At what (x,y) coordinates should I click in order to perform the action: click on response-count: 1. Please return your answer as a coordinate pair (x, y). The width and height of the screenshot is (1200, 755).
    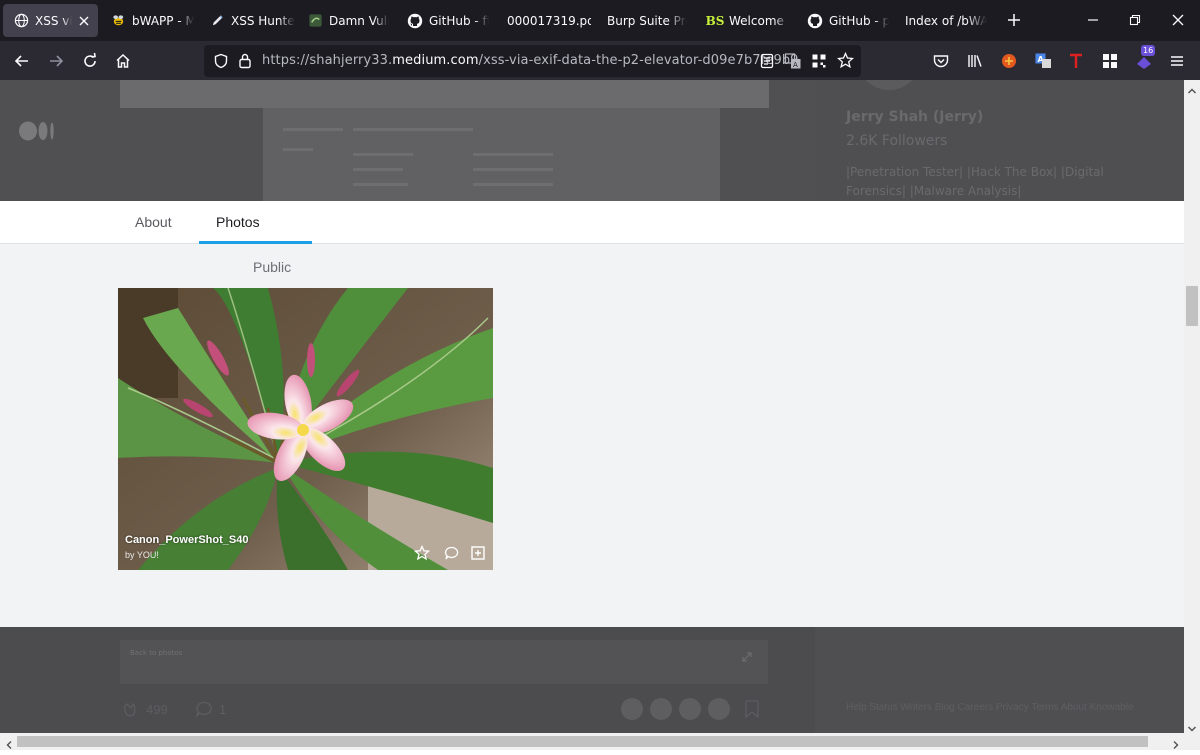
    Looking at the image, I should click on (223, 709).